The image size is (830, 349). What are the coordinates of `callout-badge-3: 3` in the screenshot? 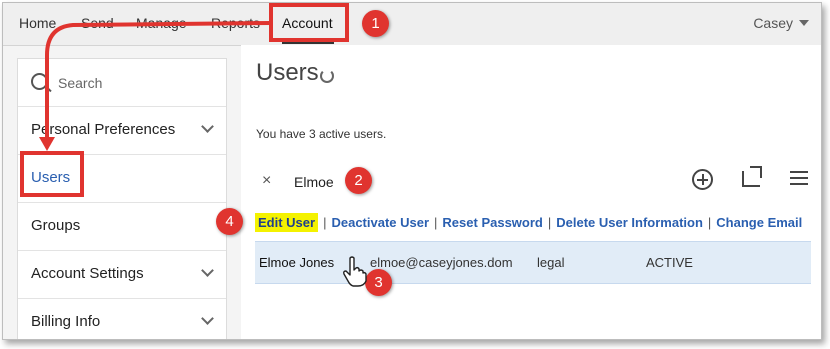 It's located at (378, 282).